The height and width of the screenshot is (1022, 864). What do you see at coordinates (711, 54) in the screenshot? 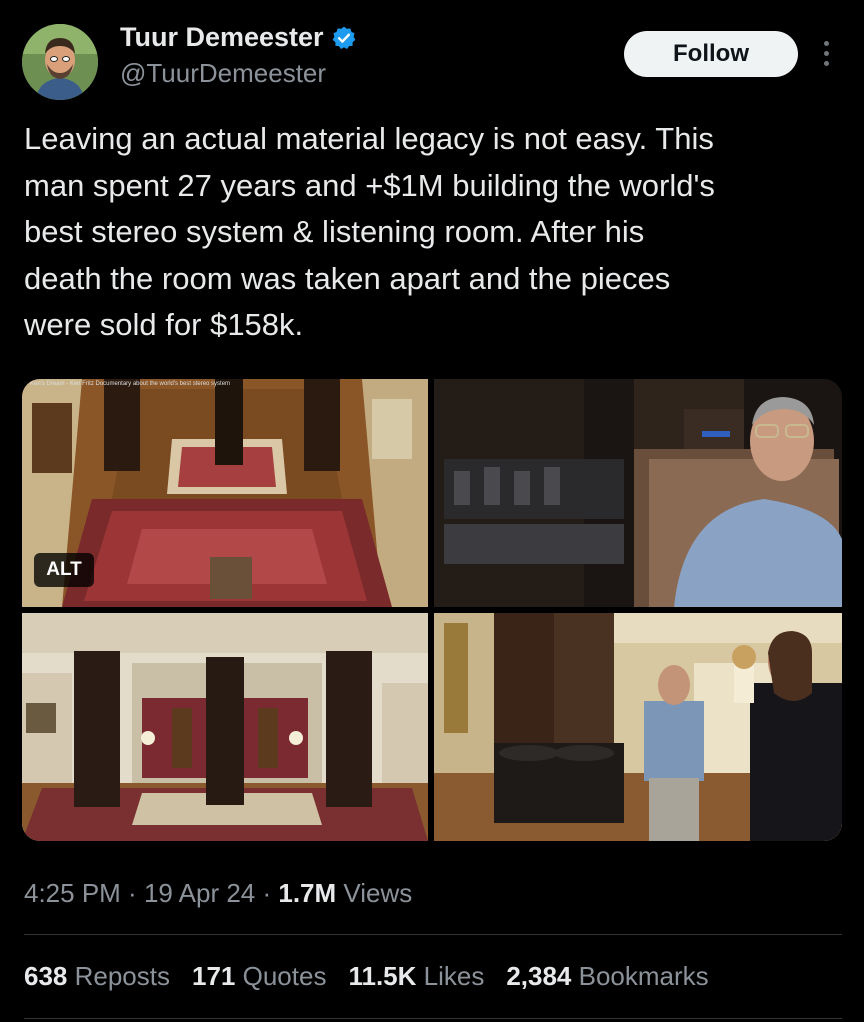
I see `follow-button: Follow` at bounding box center [711, 54].